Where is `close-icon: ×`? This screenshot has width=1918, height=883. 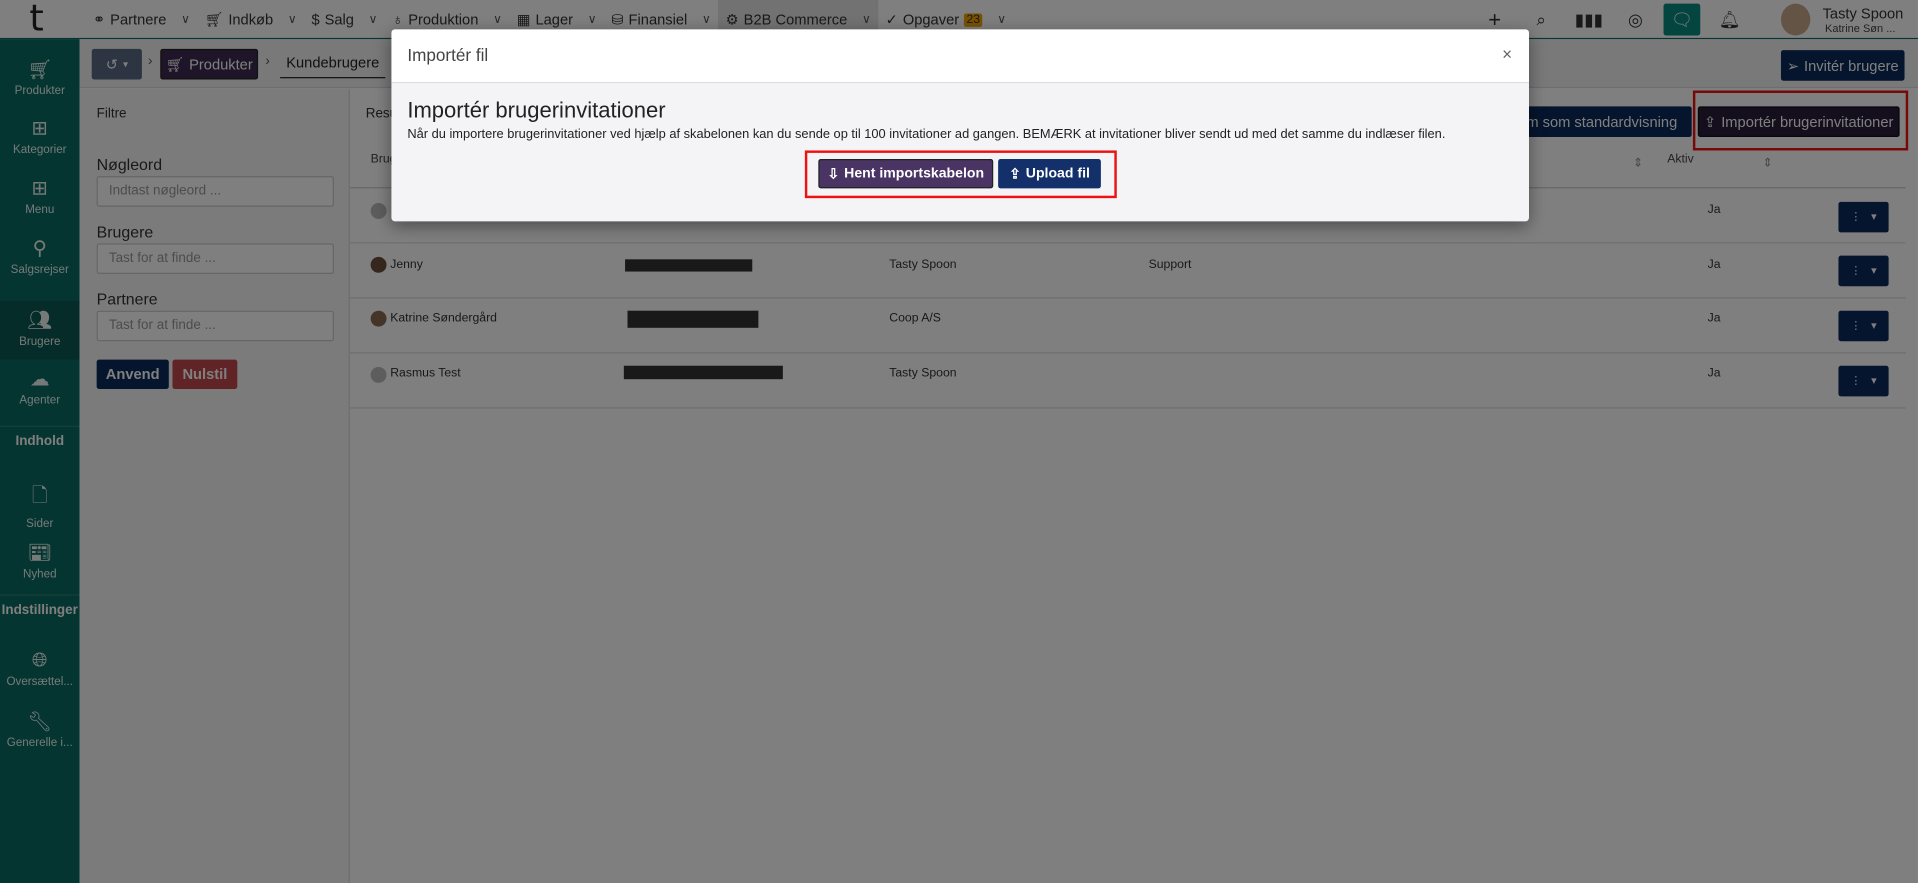 close-icon: × is located at coordinates (1507, 54).